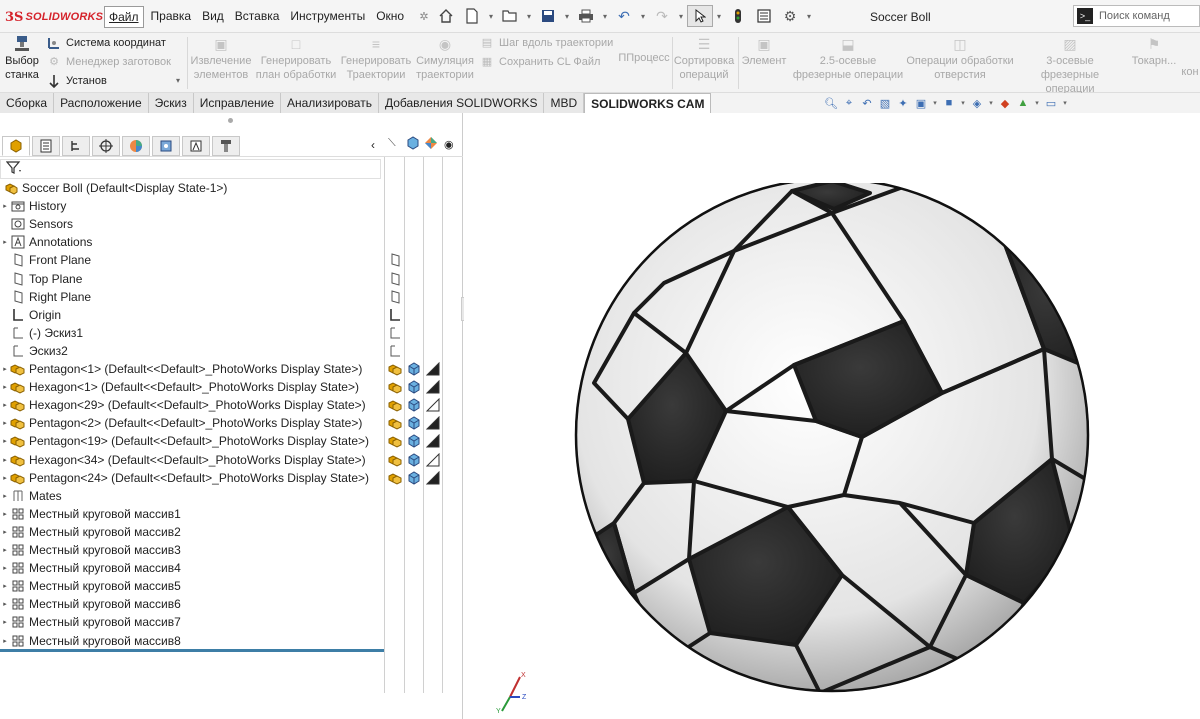 The image size is (1200, 719). Describe the element at coordinates (226, 146) in the screenshot. I see `cam-tools-tree-tab` at that location.